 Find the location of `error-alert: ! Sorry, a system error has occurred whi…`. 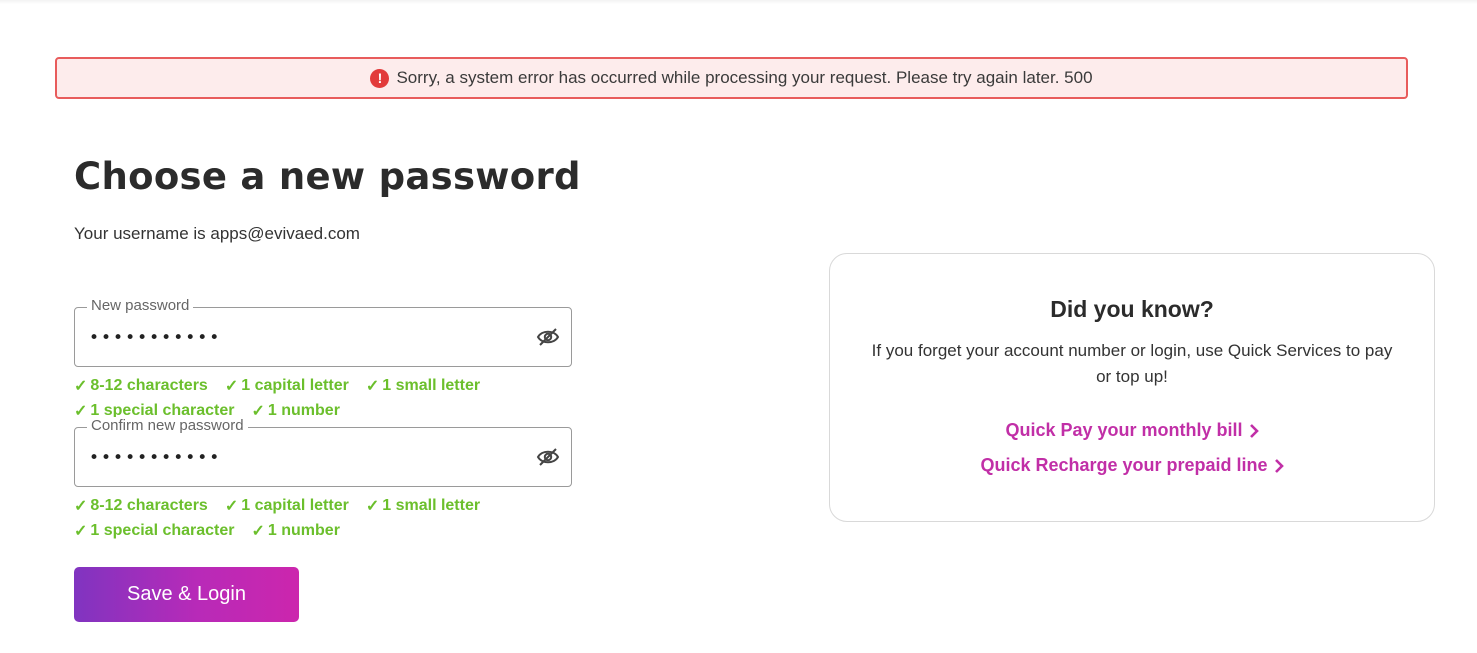

error-alert: ! Sorry, a system error has occurred whi… is located at coordinates (731, 78).